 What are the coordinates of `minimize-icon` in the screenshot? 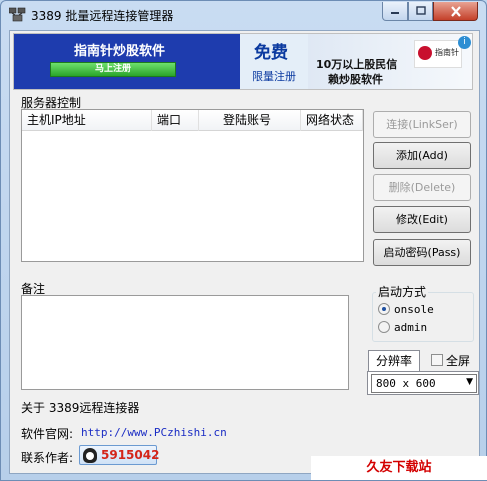 It's located at (395, 13).